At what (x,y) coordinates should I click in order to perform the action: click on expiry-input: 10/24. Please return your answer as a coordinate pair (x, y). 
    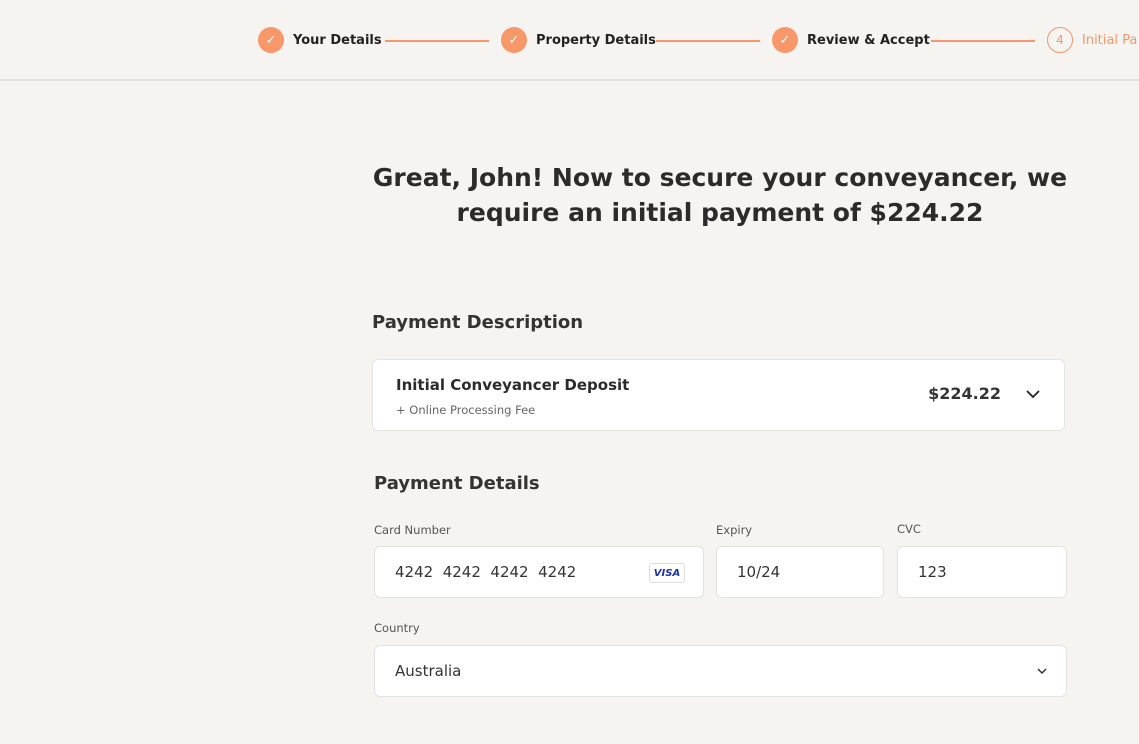
    Looking at the image, I should click on (800, 572).